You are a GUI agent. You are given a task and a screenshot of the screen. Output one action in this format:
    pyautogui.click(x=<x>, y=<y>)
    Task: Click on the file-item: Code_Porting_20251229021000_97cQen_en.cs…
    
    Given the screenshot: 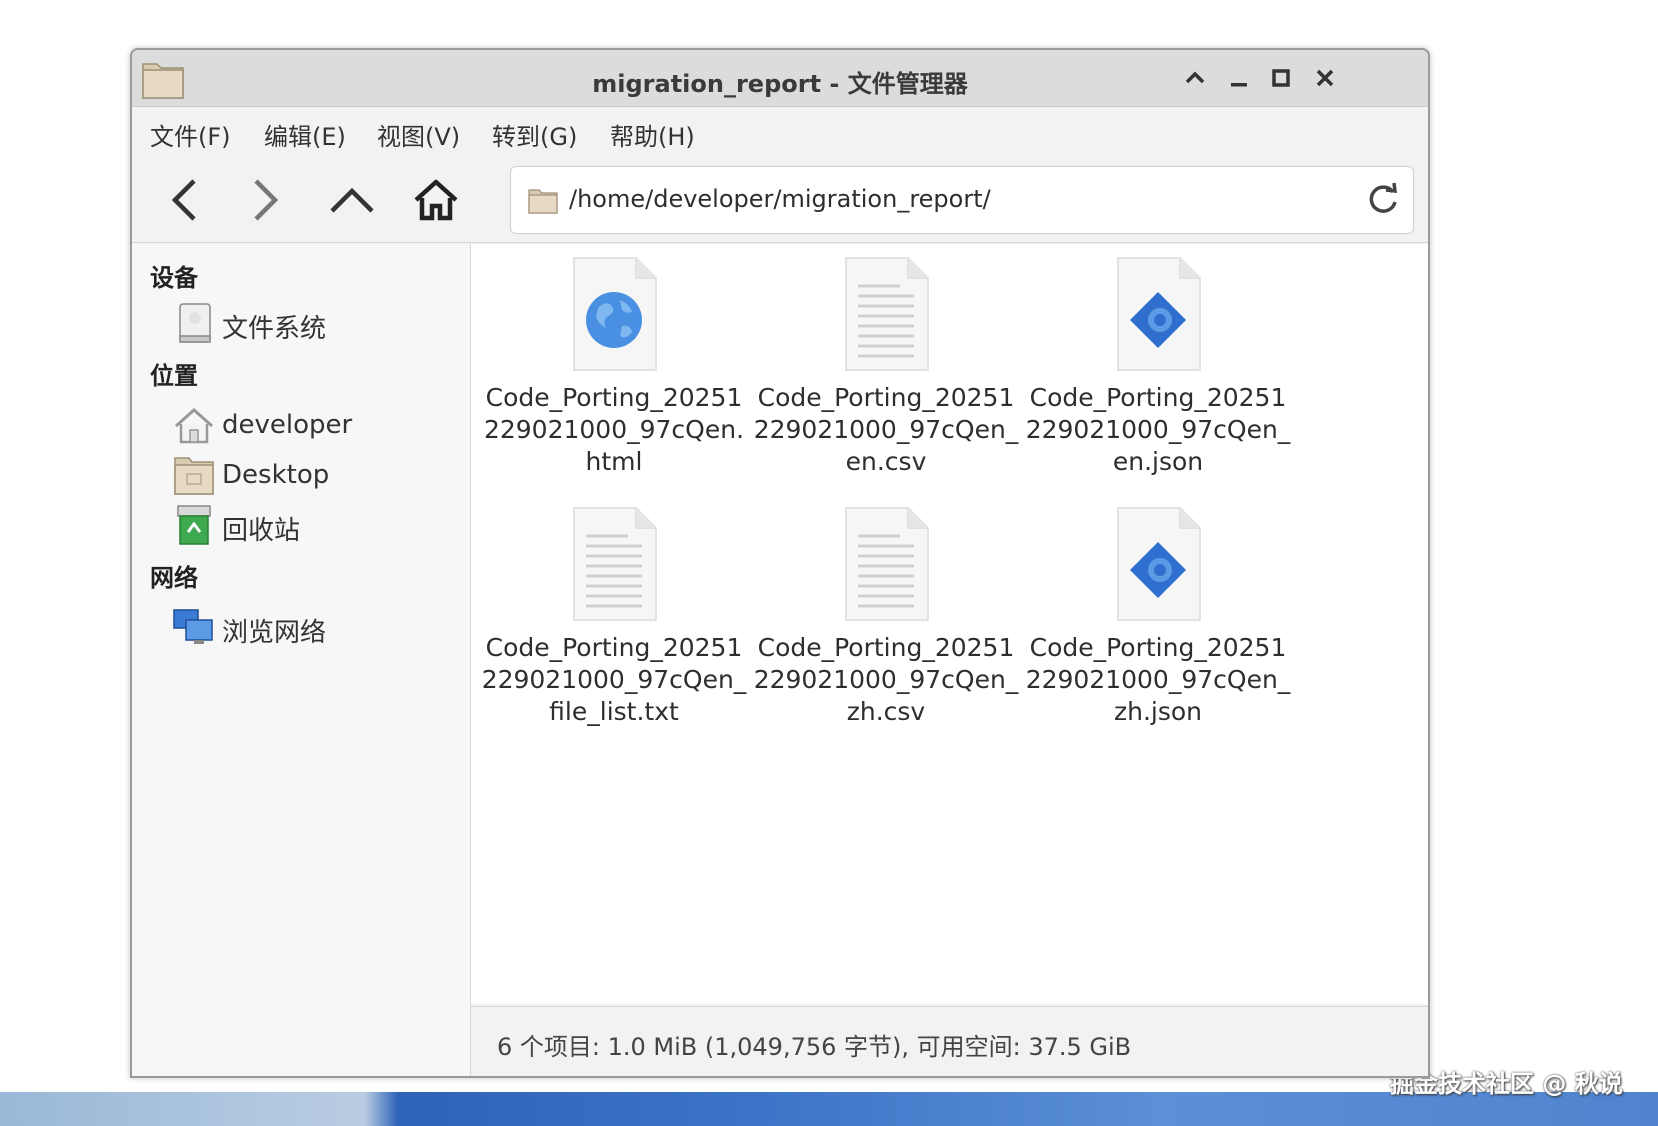 What is the action you would take?
    pyautogui.click(x=886, y=371)
    